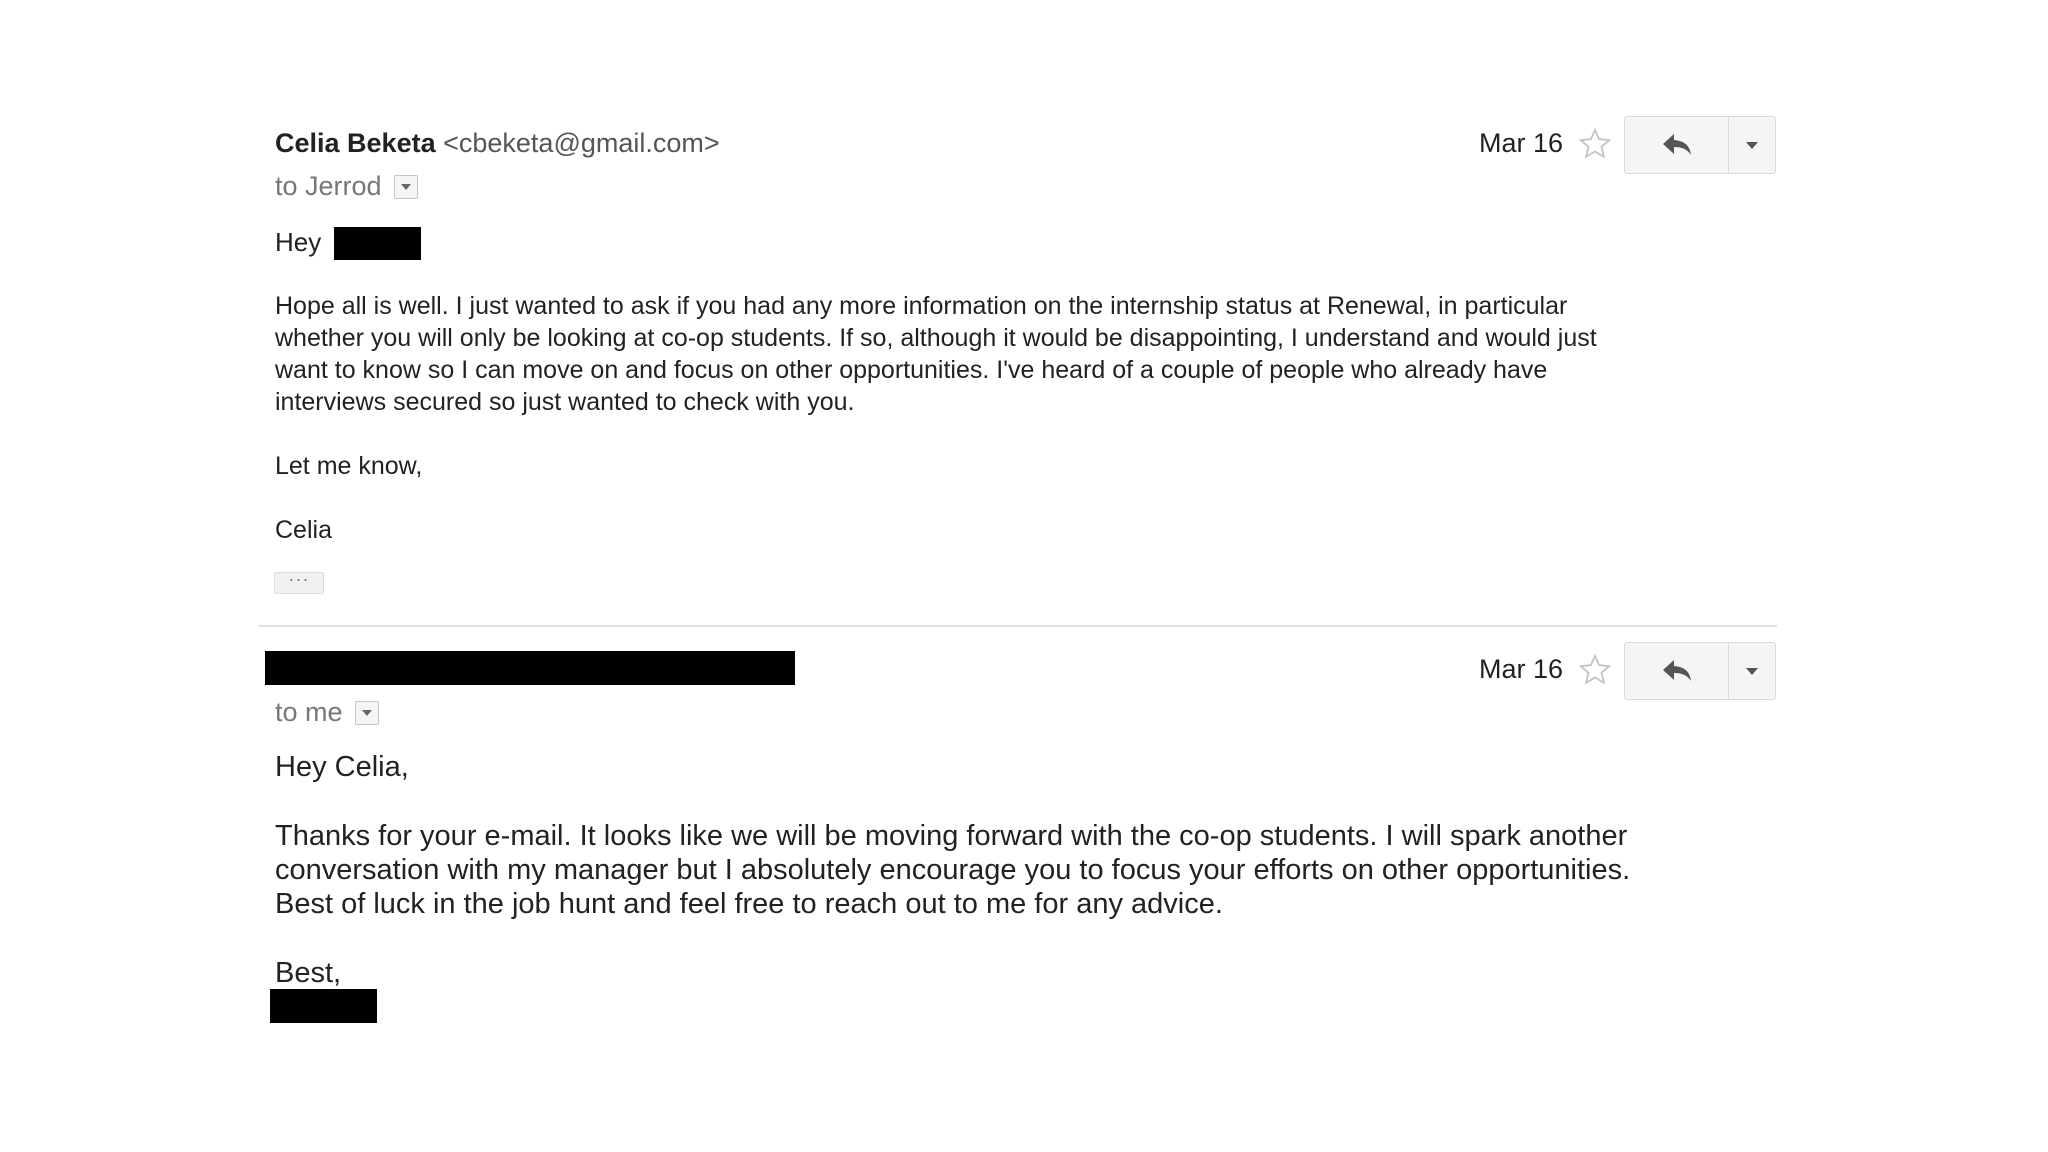  What do you see at coordinates (349, 466) in the screenshot?
I see `closing: Let me know,` at bounding box center [349, 466].